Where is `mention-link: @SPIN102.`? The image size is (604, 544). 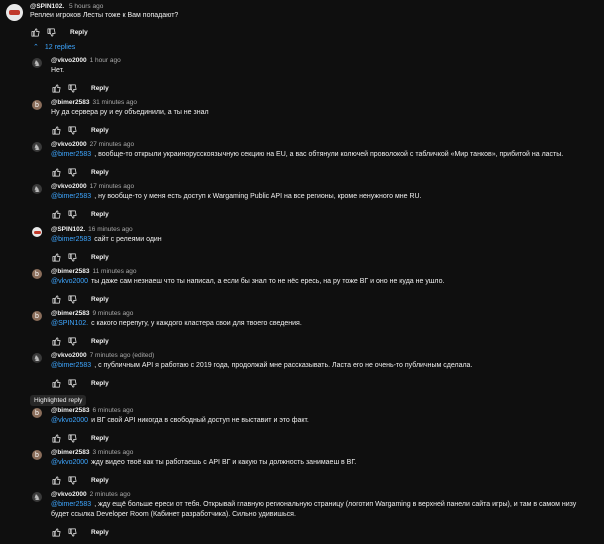
mention-link: @SPIN102. is located at coordinates (69, 323).